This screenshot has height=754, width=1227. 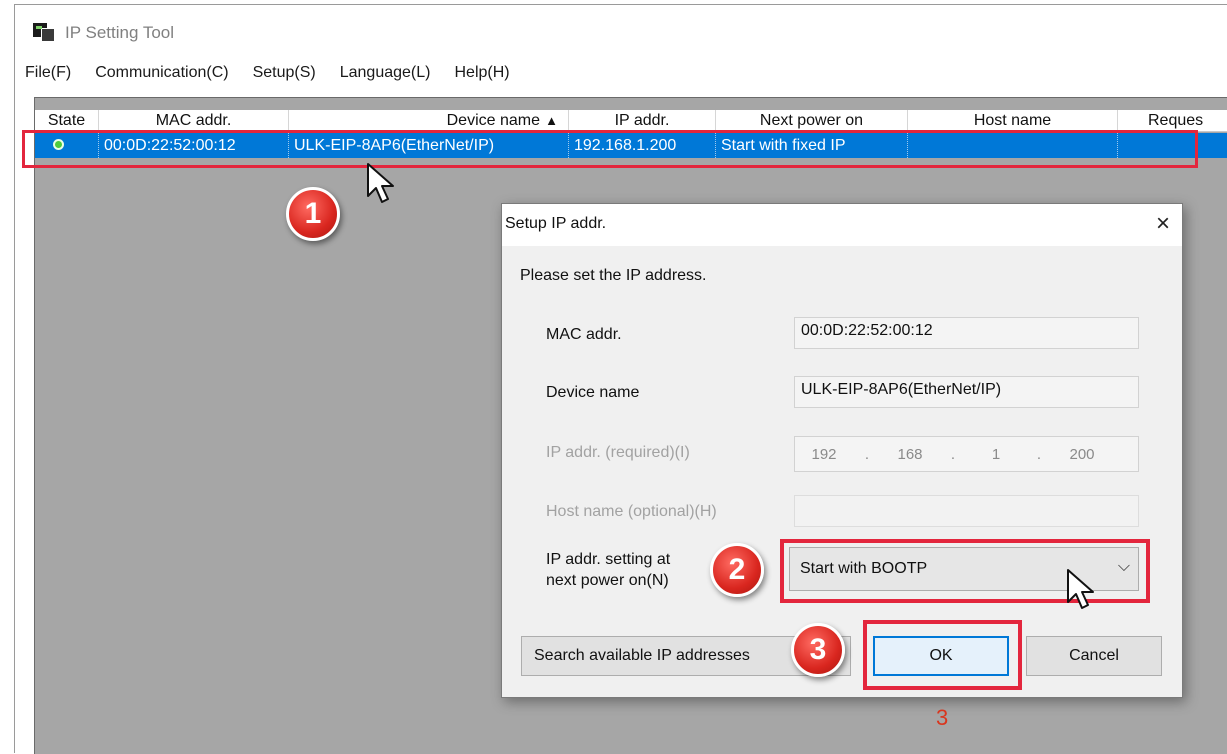 I want to click on ip-setting-label-line2: next power on(N), so click(x=607, y=580).